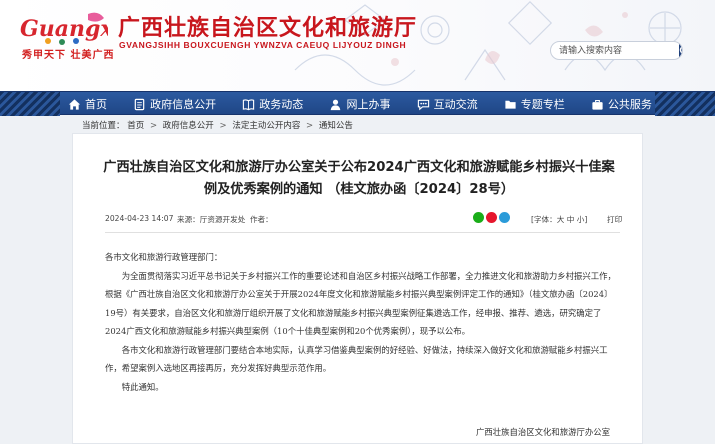 This screenshot has width=715, height=444. I want to click on book-icon, so click(249, 104).